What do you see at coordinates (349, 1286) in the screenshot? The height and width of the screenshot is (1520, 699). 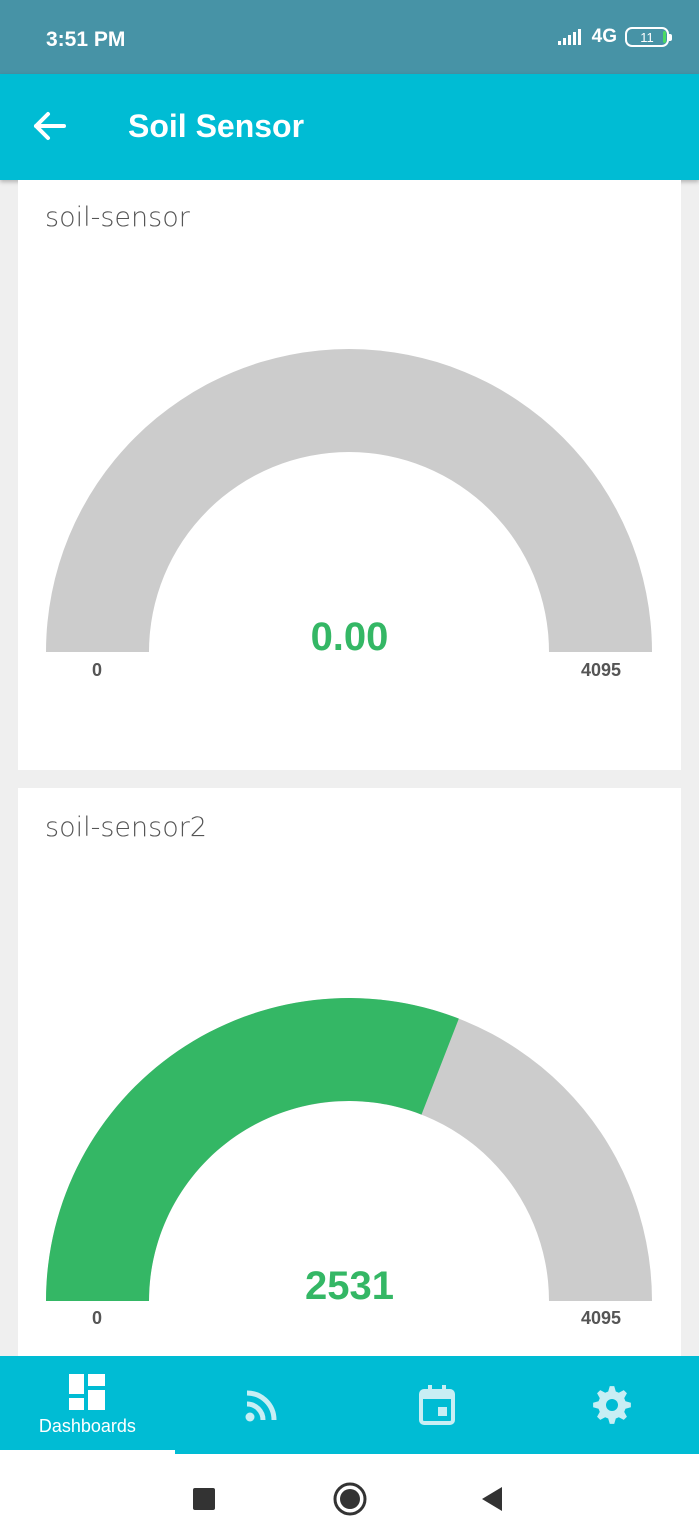 I see `gauge-value: 2531` at bounding box center [349, 1286].